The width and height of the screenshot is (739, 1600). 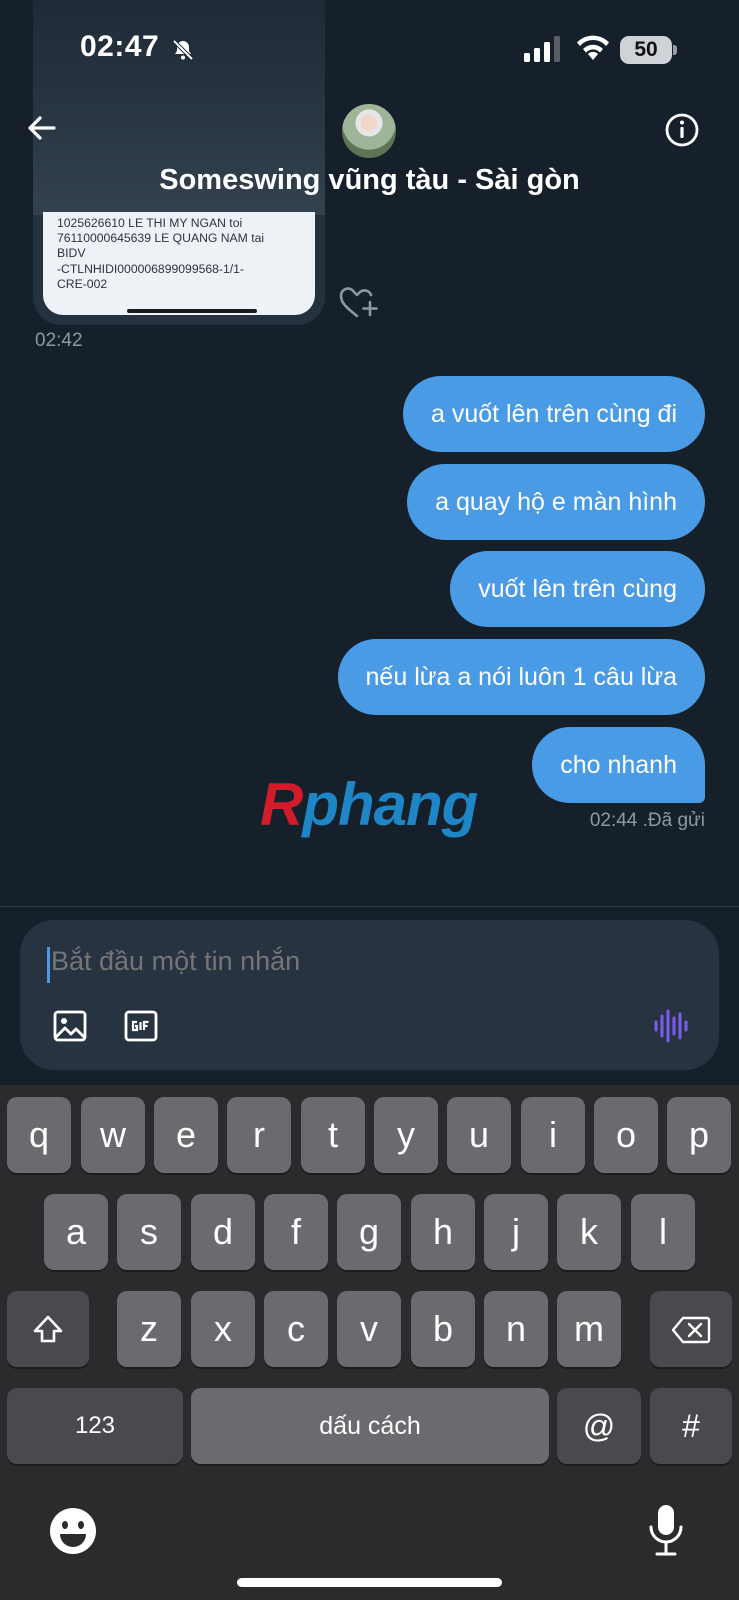 I want to click on message-bubble: nếu lừa a nói luôn 1 câu lừa, so click(x=521, y=677).